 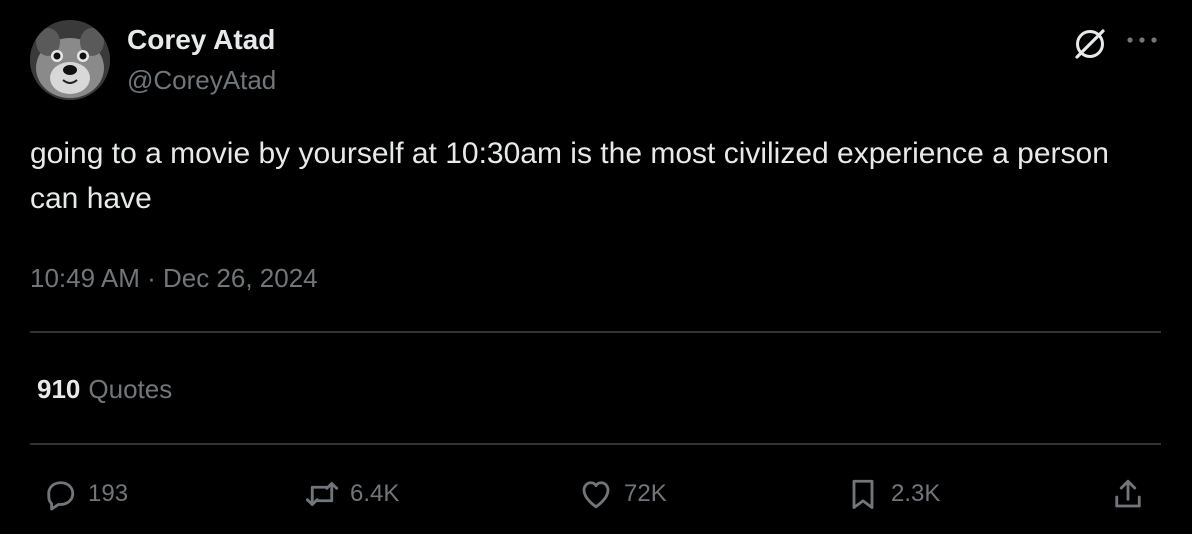 I want to click on reply-icon, so click(x=61, y=496).